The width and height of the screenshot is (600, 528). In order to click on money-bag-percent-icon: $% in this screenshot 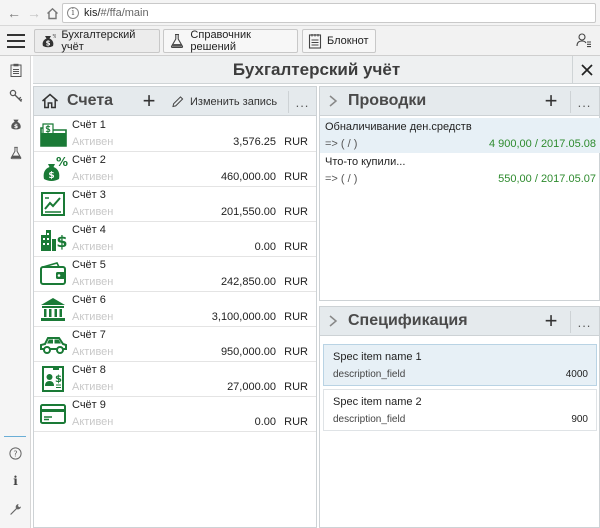, I will do `click(55, 168)`.